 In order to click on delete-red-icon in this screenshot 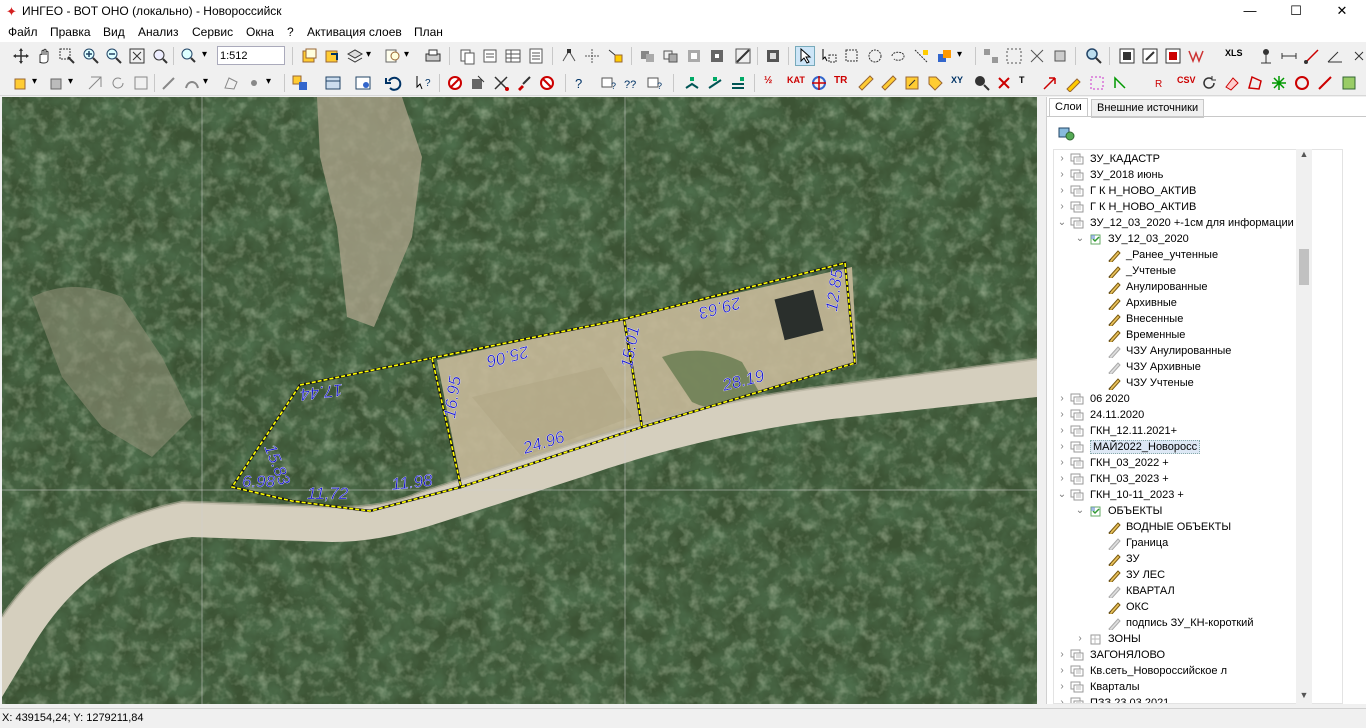, I will do `click(455, 83)`.